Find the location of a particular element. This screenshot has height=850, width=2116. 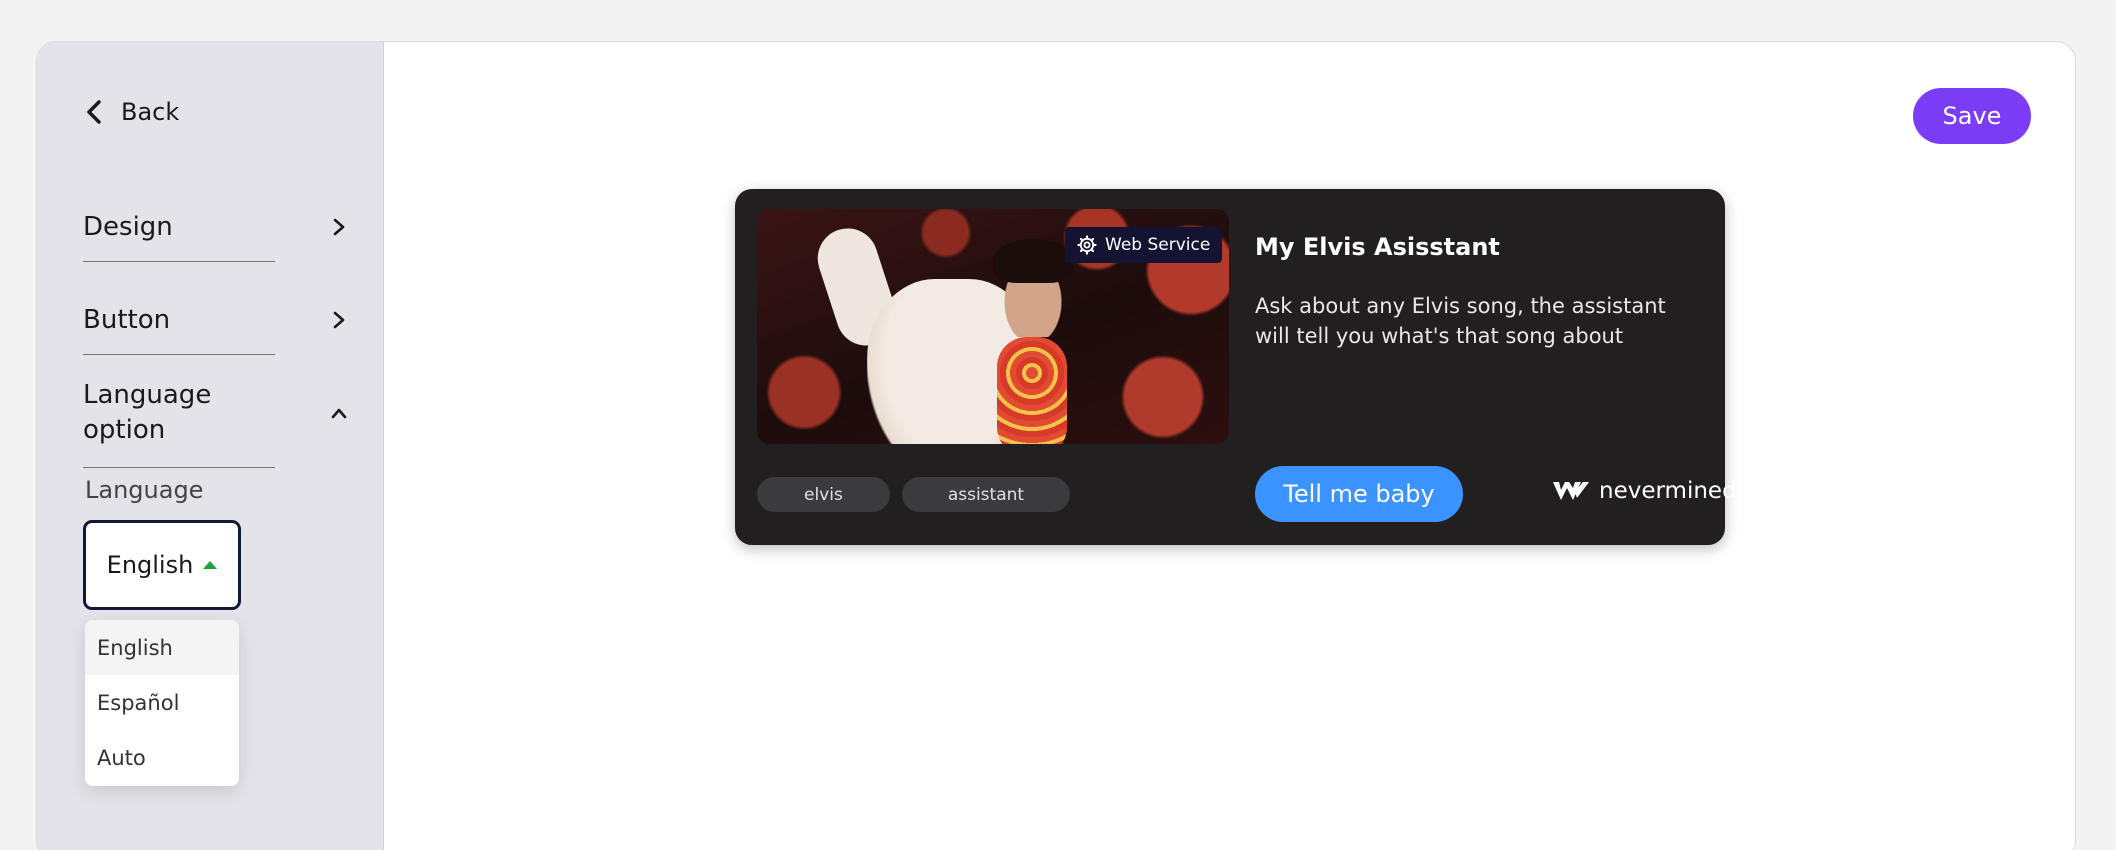

sidebar-item-language-option: Language option is located at coordinates (215, 423).